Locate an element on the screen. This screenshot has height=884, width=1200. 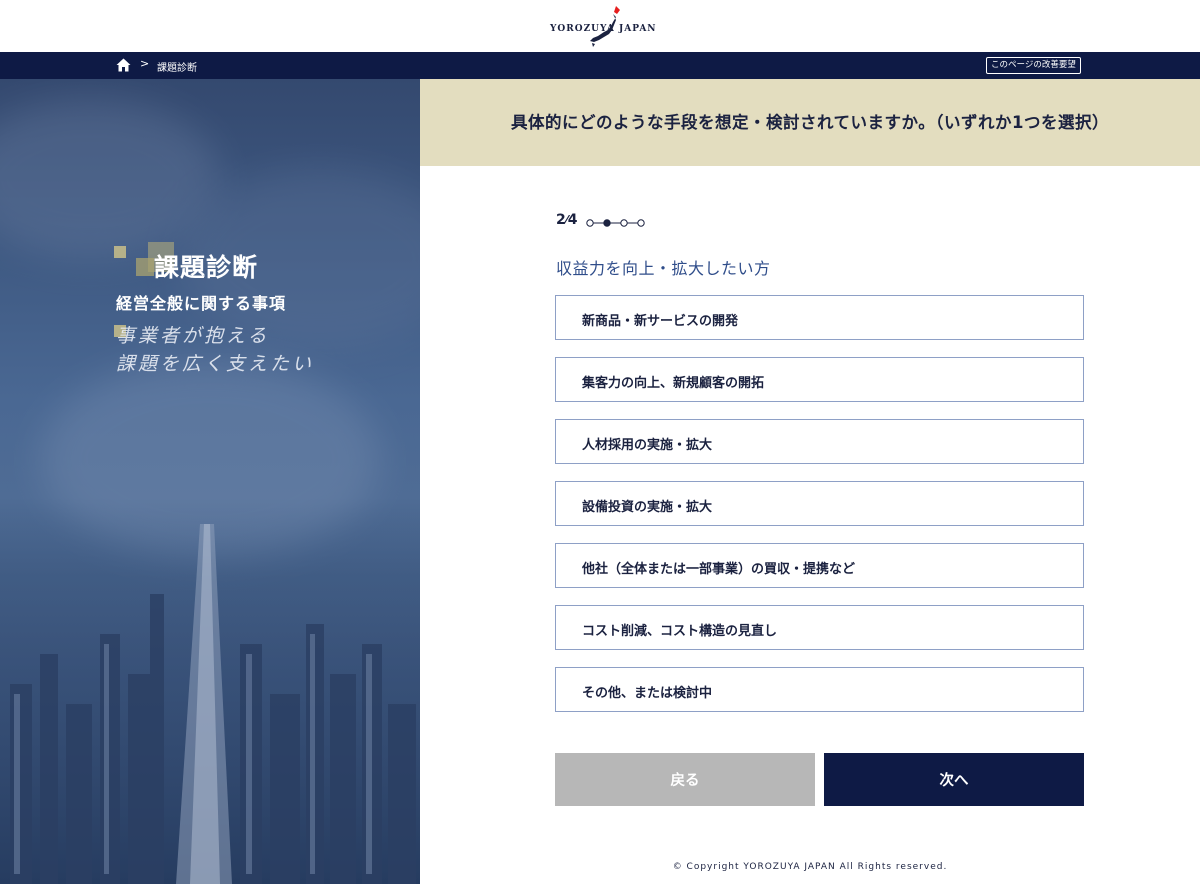
site-logo: YOROZUYA JAPAN is located at coordinates (600, 27).